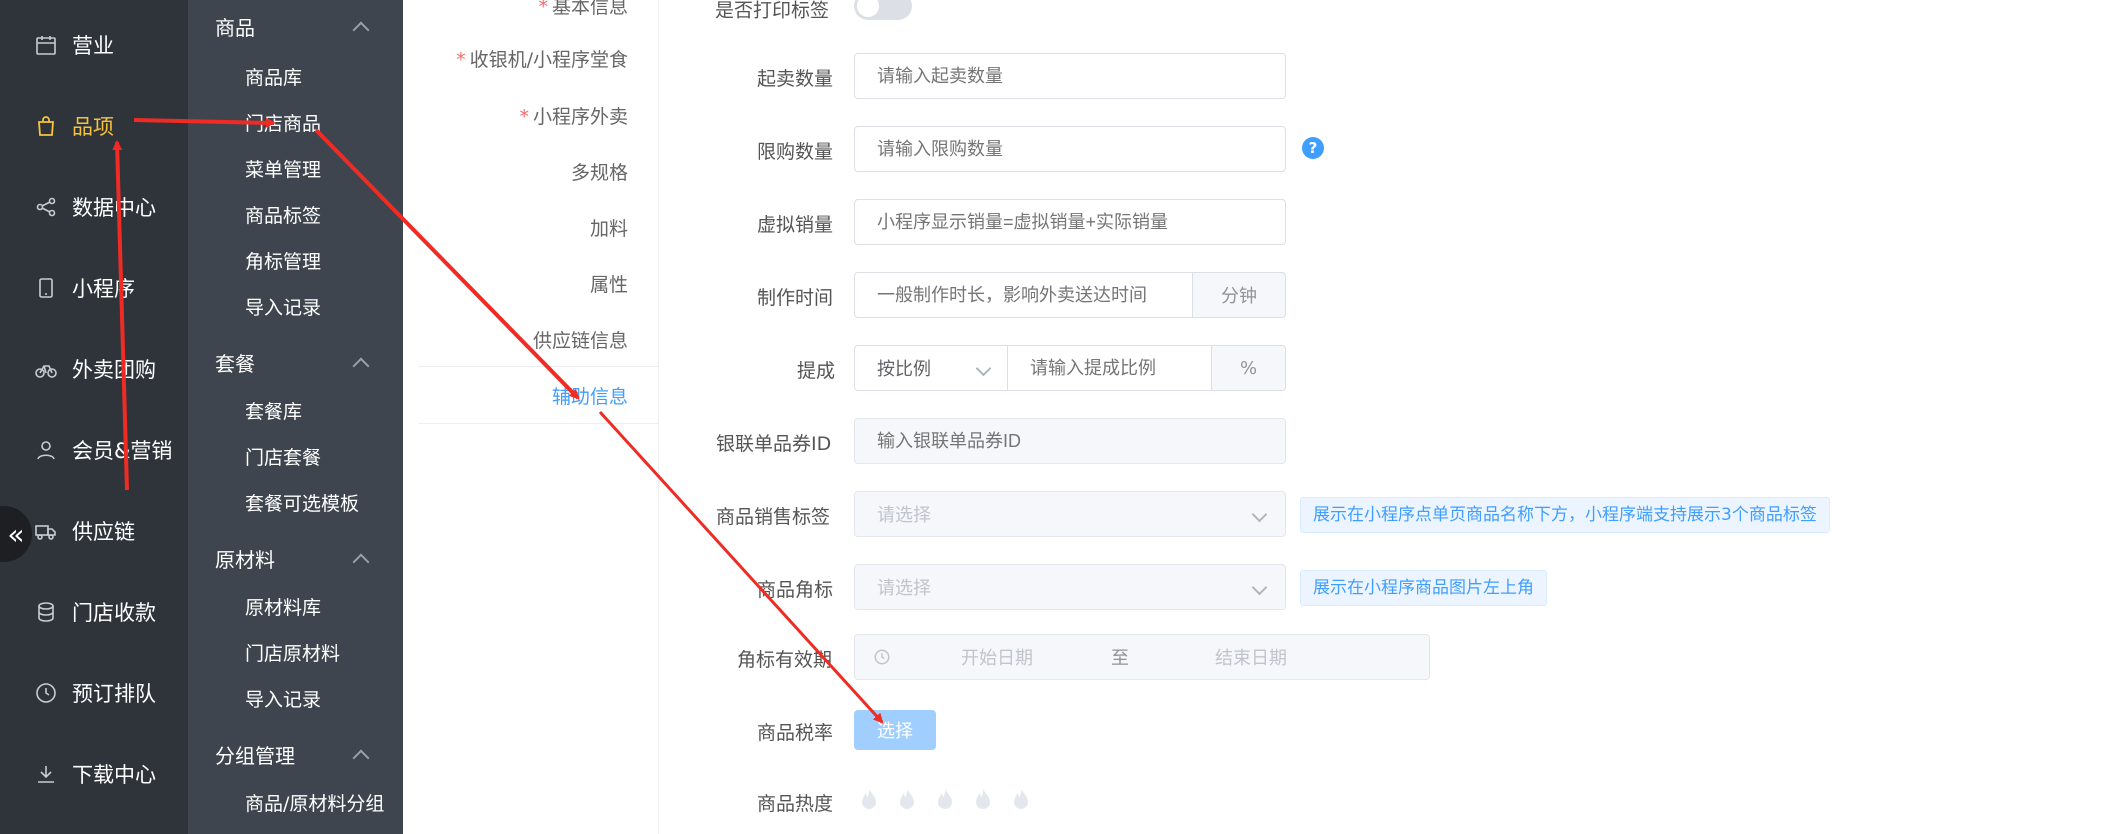  What do you see at coordinates (548, 60) in the screenshot?
I see `tab-label: 收银机/小程序堂食` at bounding box center [548, 60].